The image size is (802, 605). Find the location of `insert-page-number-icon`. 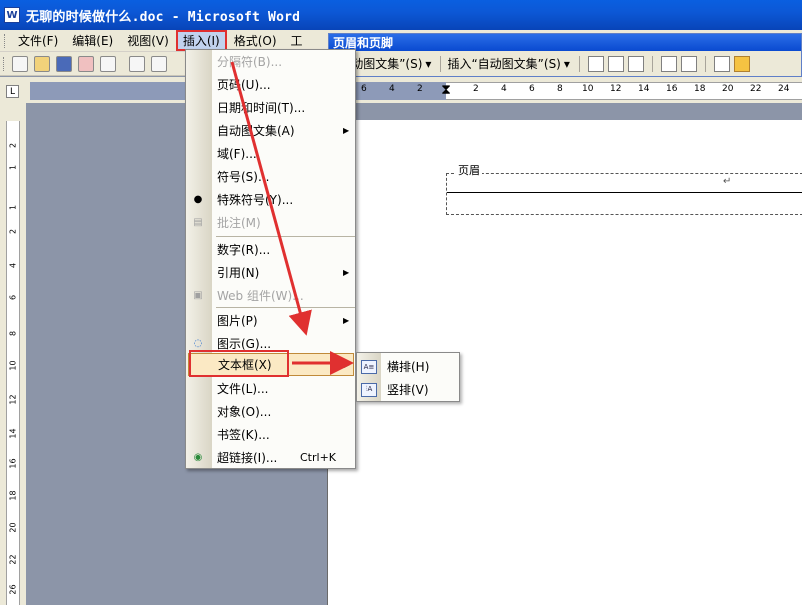

insert-page-number-icon is located at coordinates (595, 63).